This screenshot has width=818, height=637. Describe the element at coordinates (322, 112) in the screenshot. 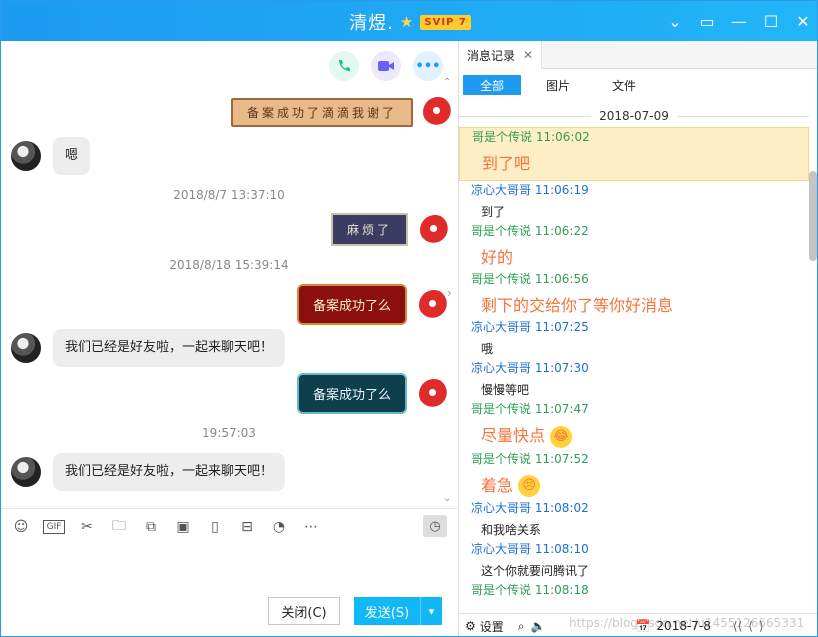

I see `message-bubble: 备案成功了滴滴我谢了` at that location.